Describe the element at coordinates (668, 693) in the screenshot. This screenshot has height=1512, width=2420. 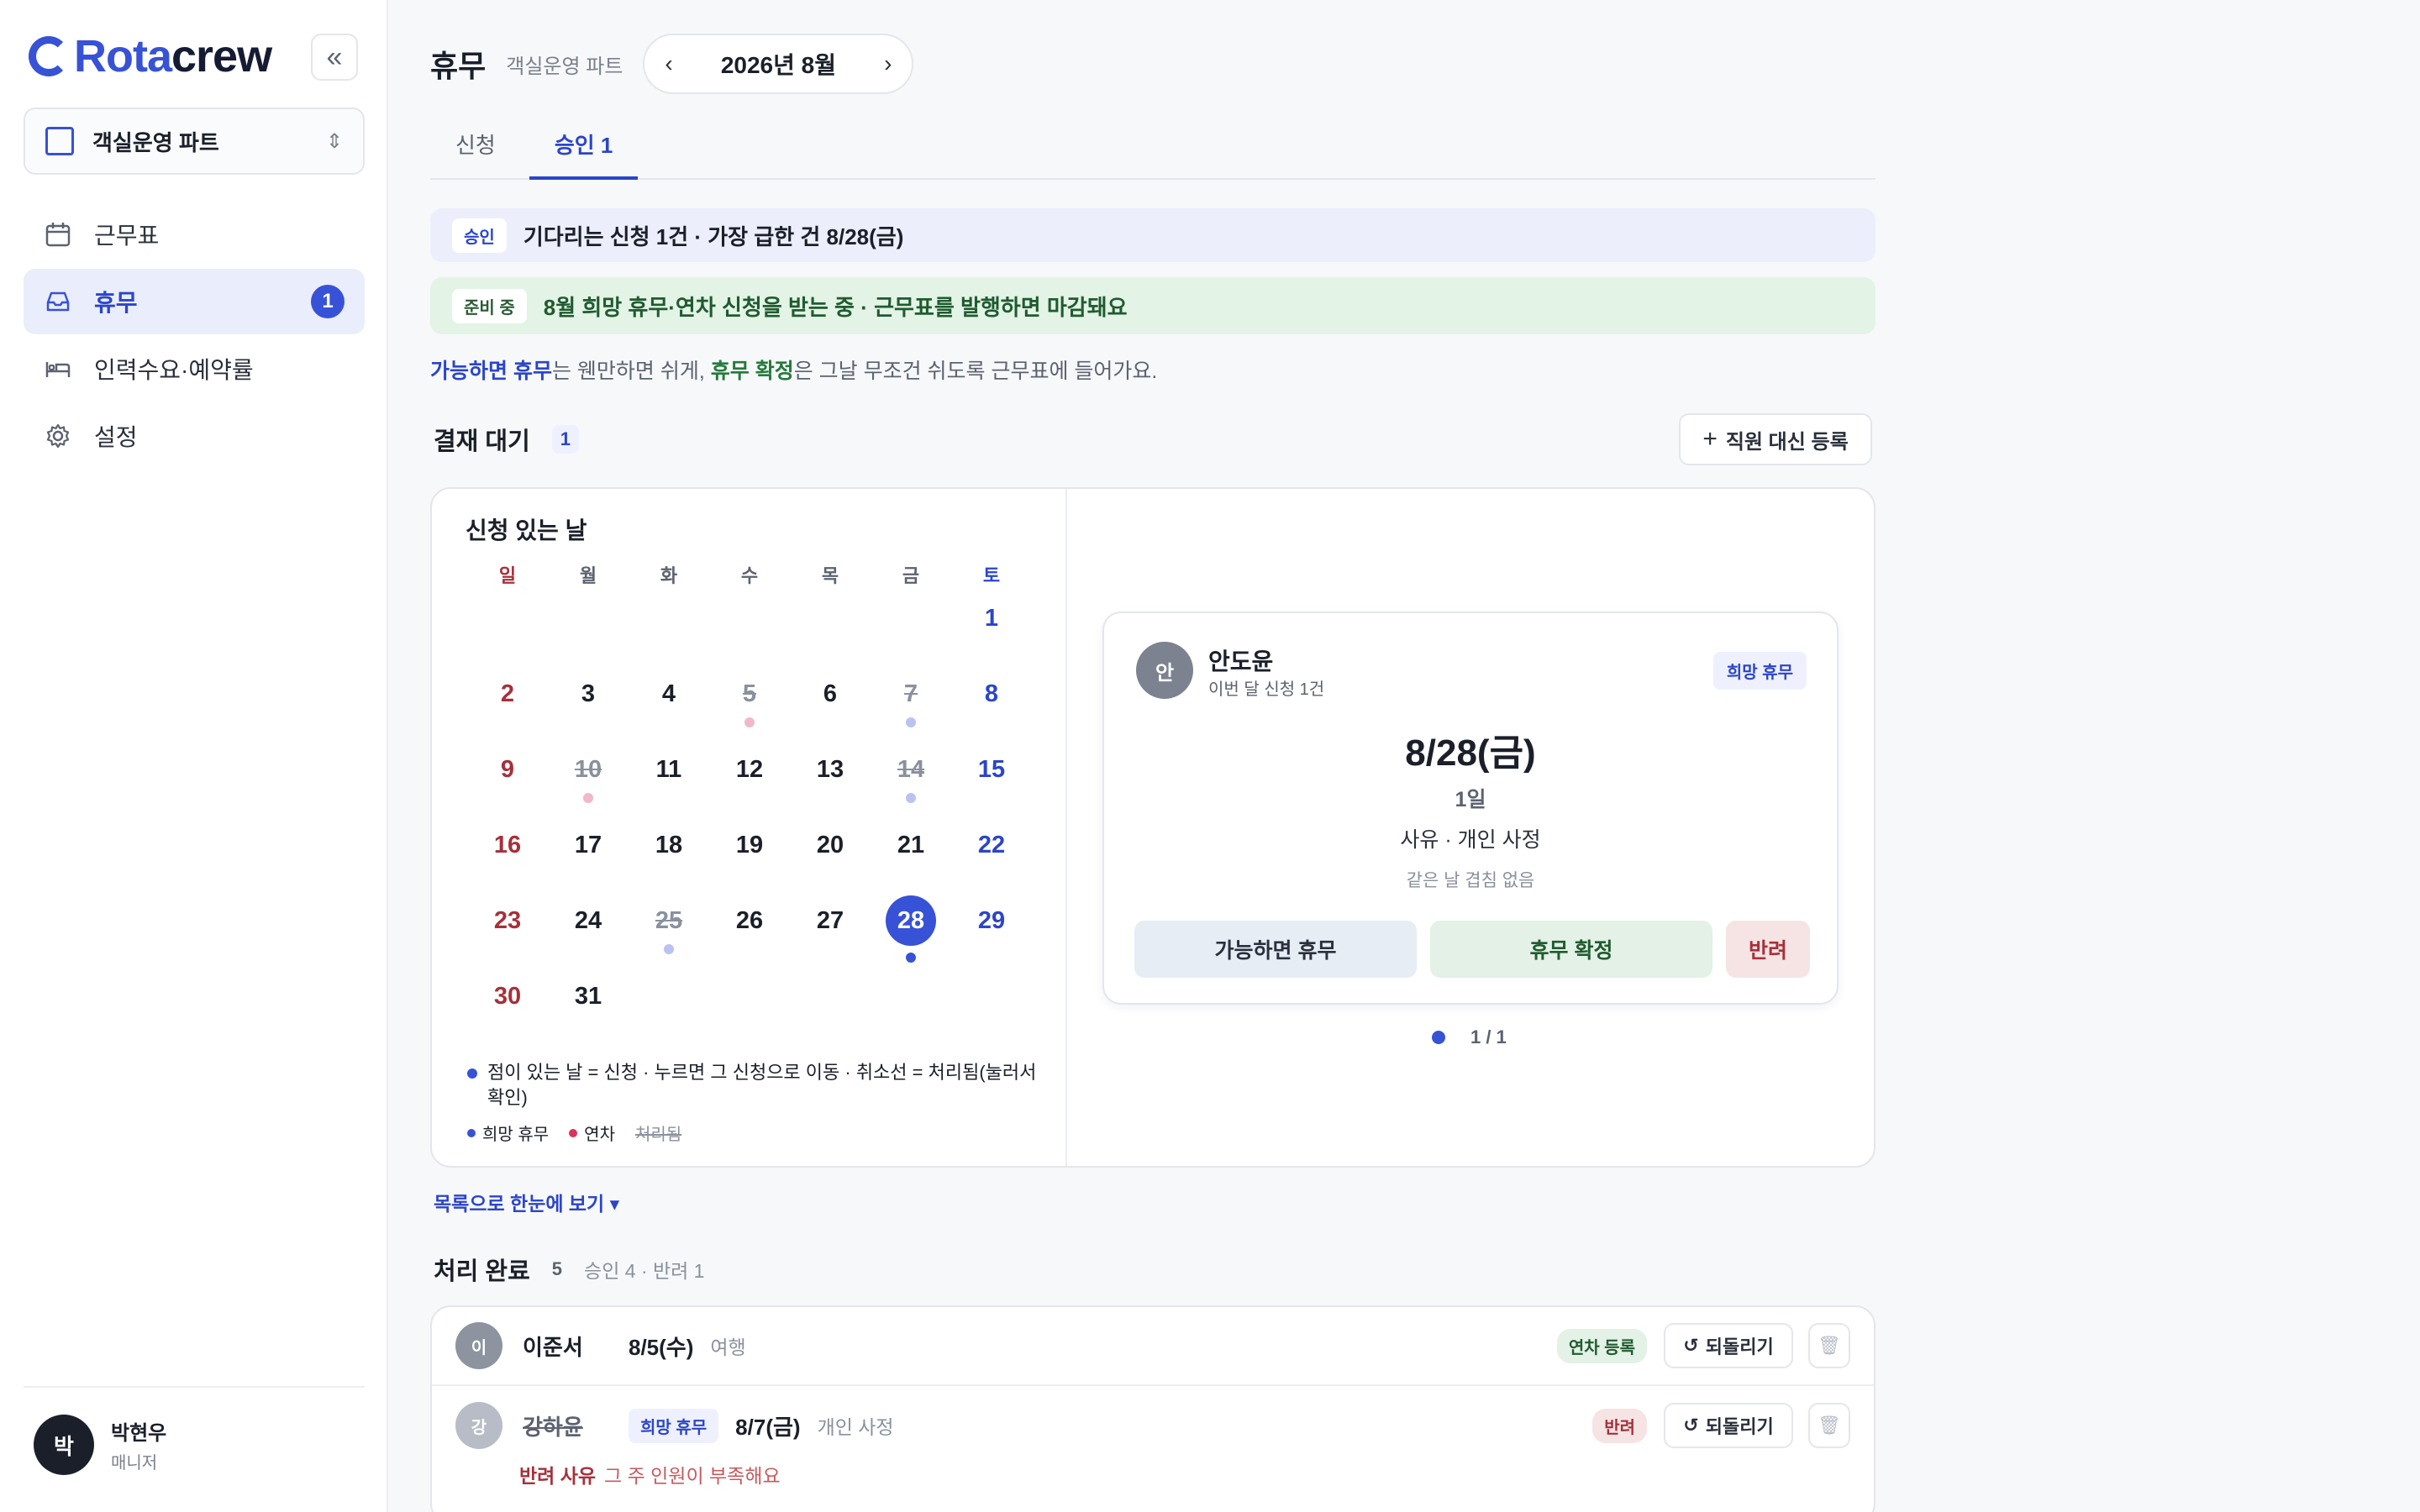
I see `calendar-day: 4` at that location.